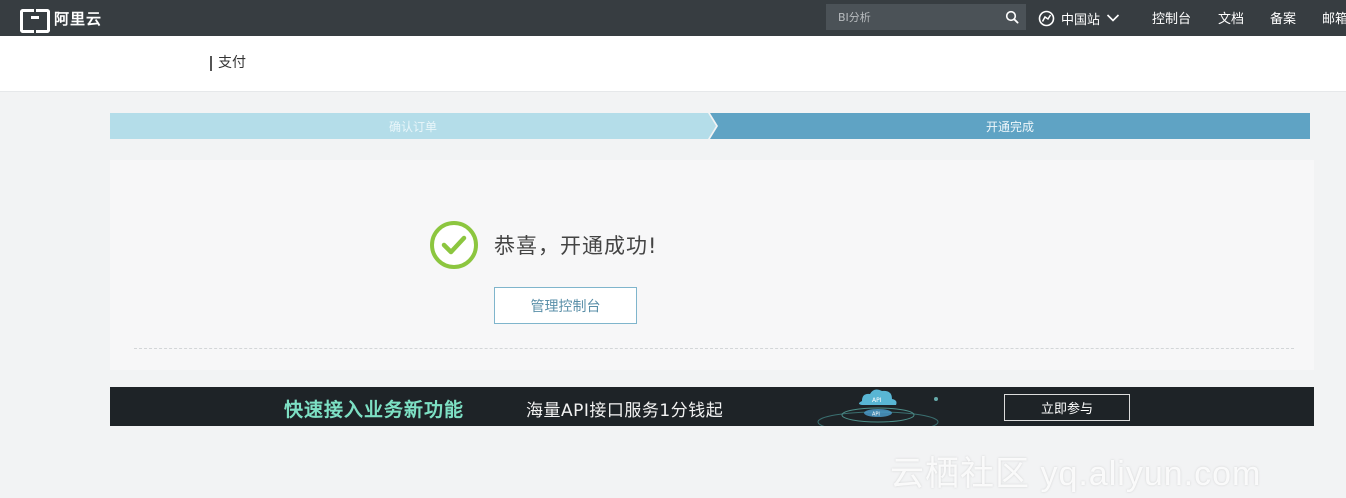  What do you see at coordinates (78, 18) in the screenshot?
I see `logo-text: 阿里云` at bounding box center [78, 18].